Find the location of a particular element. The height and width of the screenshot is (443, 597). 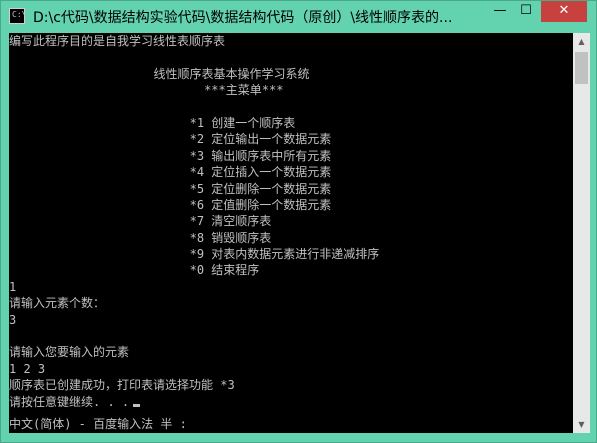

maximize-button: ☐ is located at coordinates (526, 12).